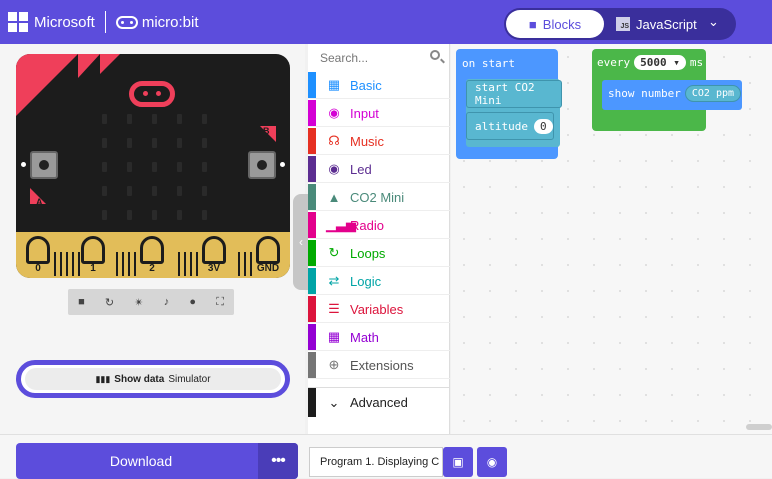 Image resolution: width=772 pixels, height=479 pixels. I want to click on co2-ppm-reporter: CO2 ppm, so click(713, 93).